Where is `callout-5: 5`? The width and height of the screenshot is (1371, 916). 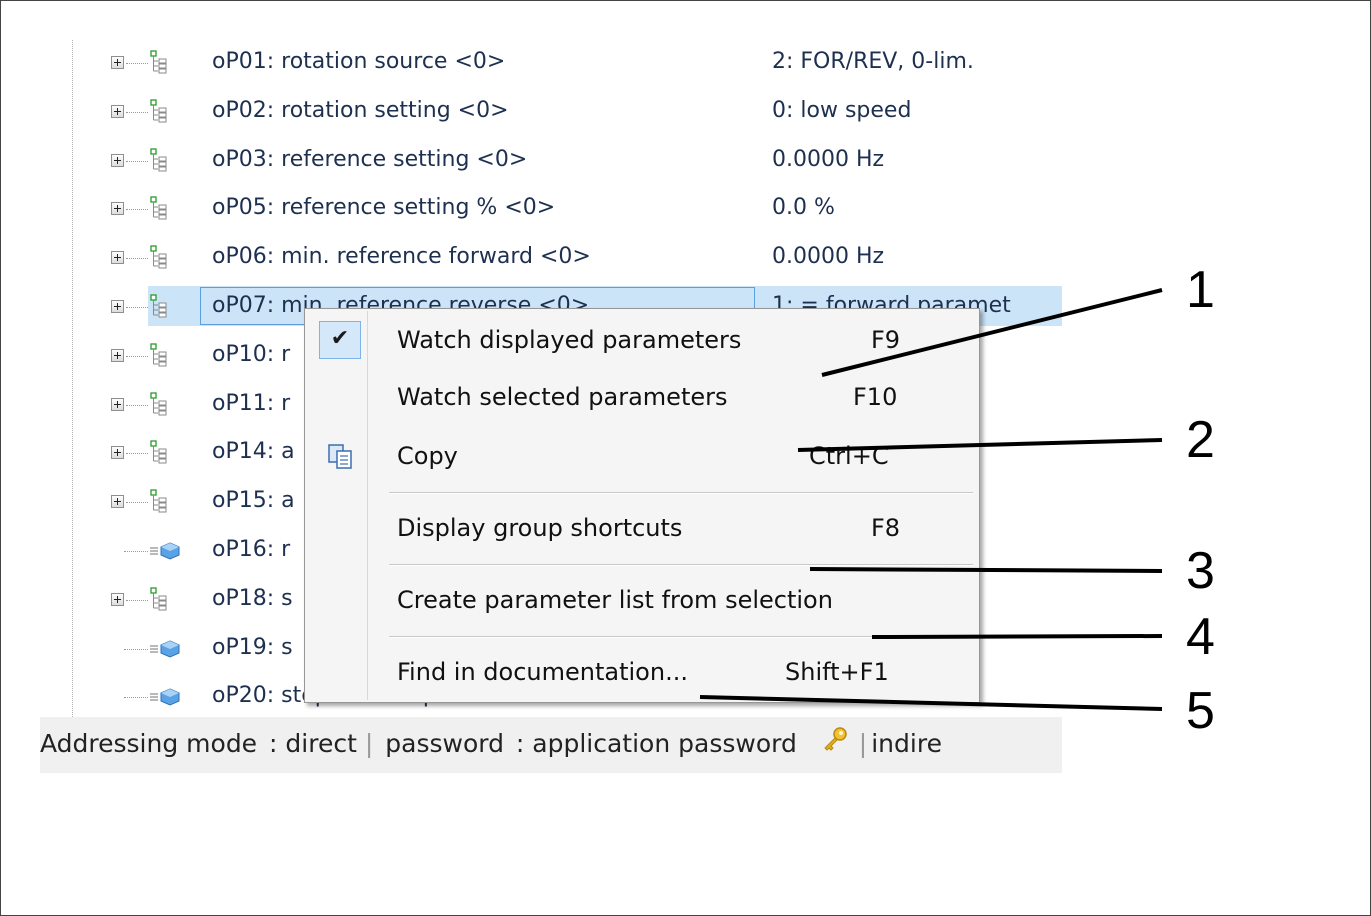 callout-5: 5 is located at coordinates (1200, 711).